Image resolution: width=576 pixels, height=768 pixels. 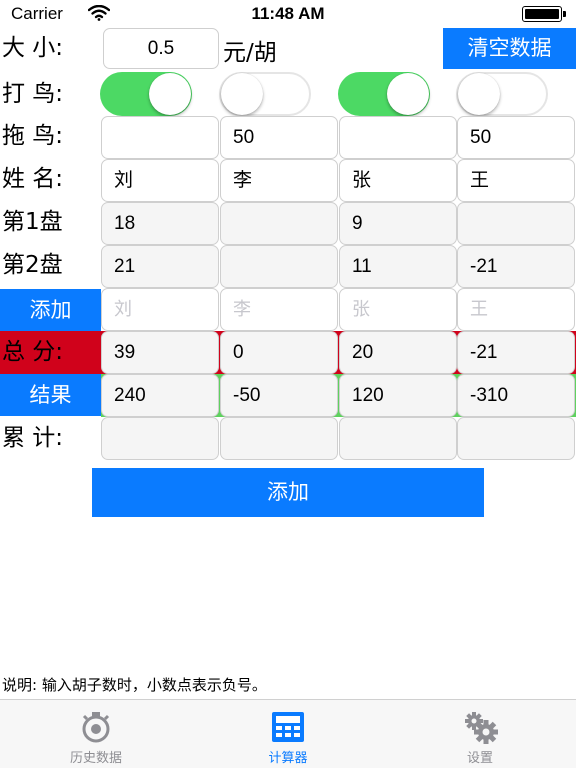 What do you see at coordinates (160, 223) in the screenshot?
I see `round1-cell-1: 18` at bounding box center [160, 223].